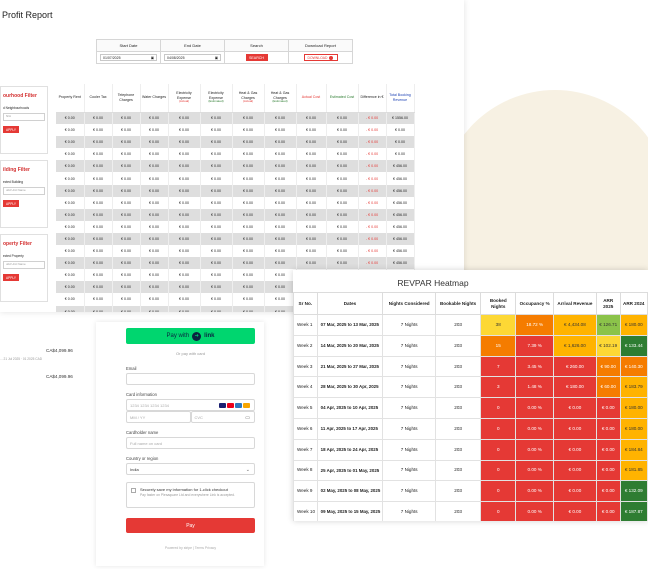 Image resolution: width=648 pixels, height=569 pixels. What do you see at coordinates (192, 57) in the screenshot?
I see `end-date-input: 04/08/2025 ▣` at bounding box center [192, 57].